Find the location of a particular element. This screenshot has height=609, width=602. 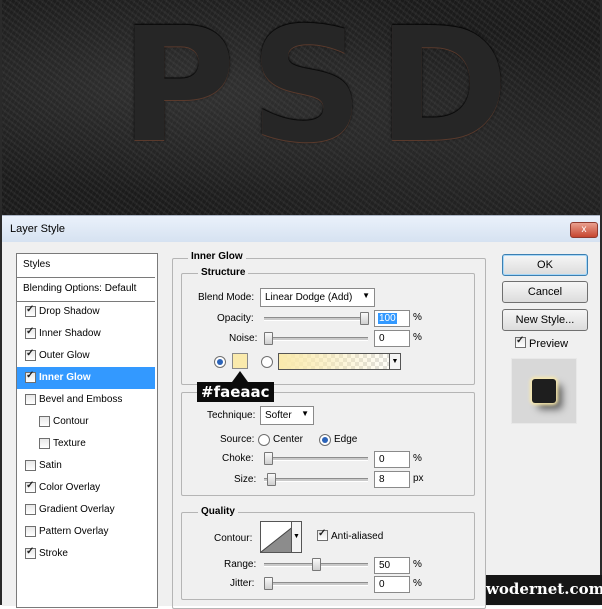

opacity-label: Opacity: is located at coordinates (235, 318).